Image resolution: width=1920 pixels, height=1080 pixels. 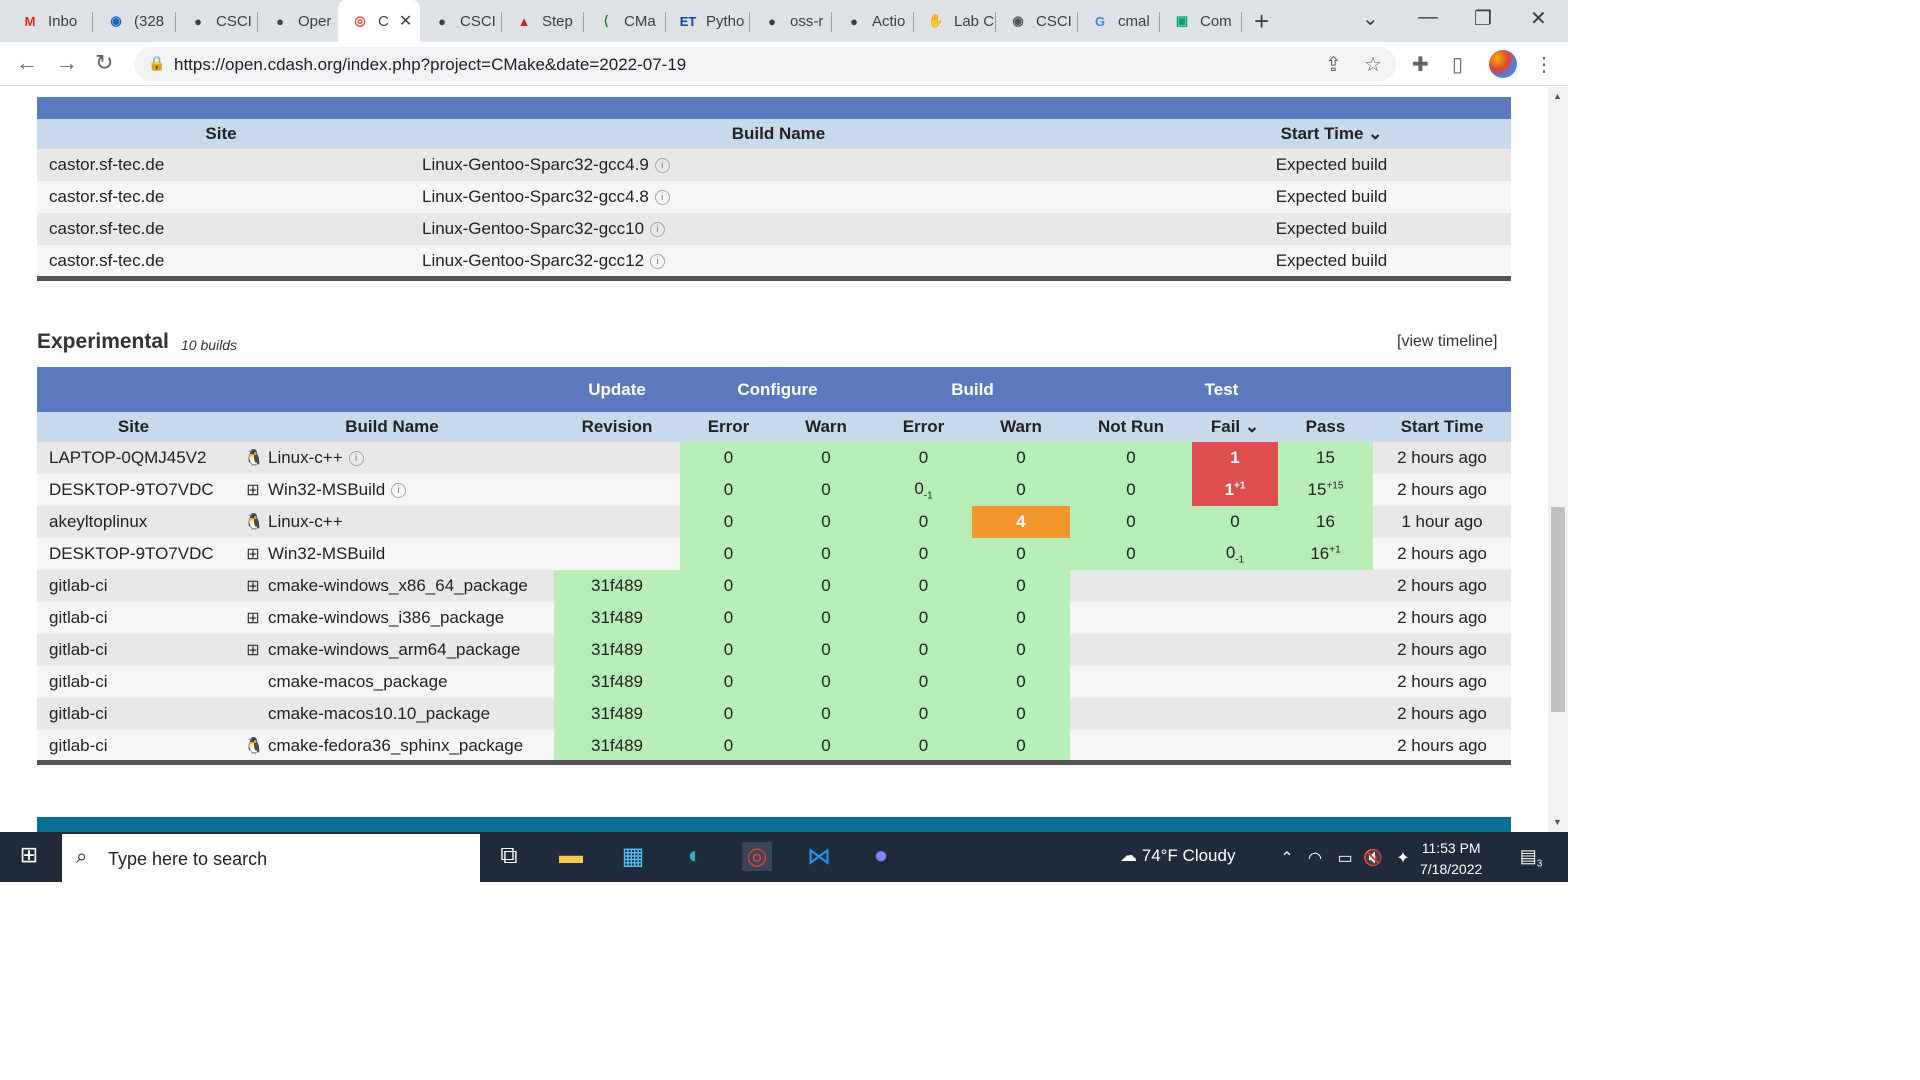 What do you see at coordinates (358, 681) in the screenshot?
I see `build-name-link: cmake-macos_package` at bounding box center [358, 681].